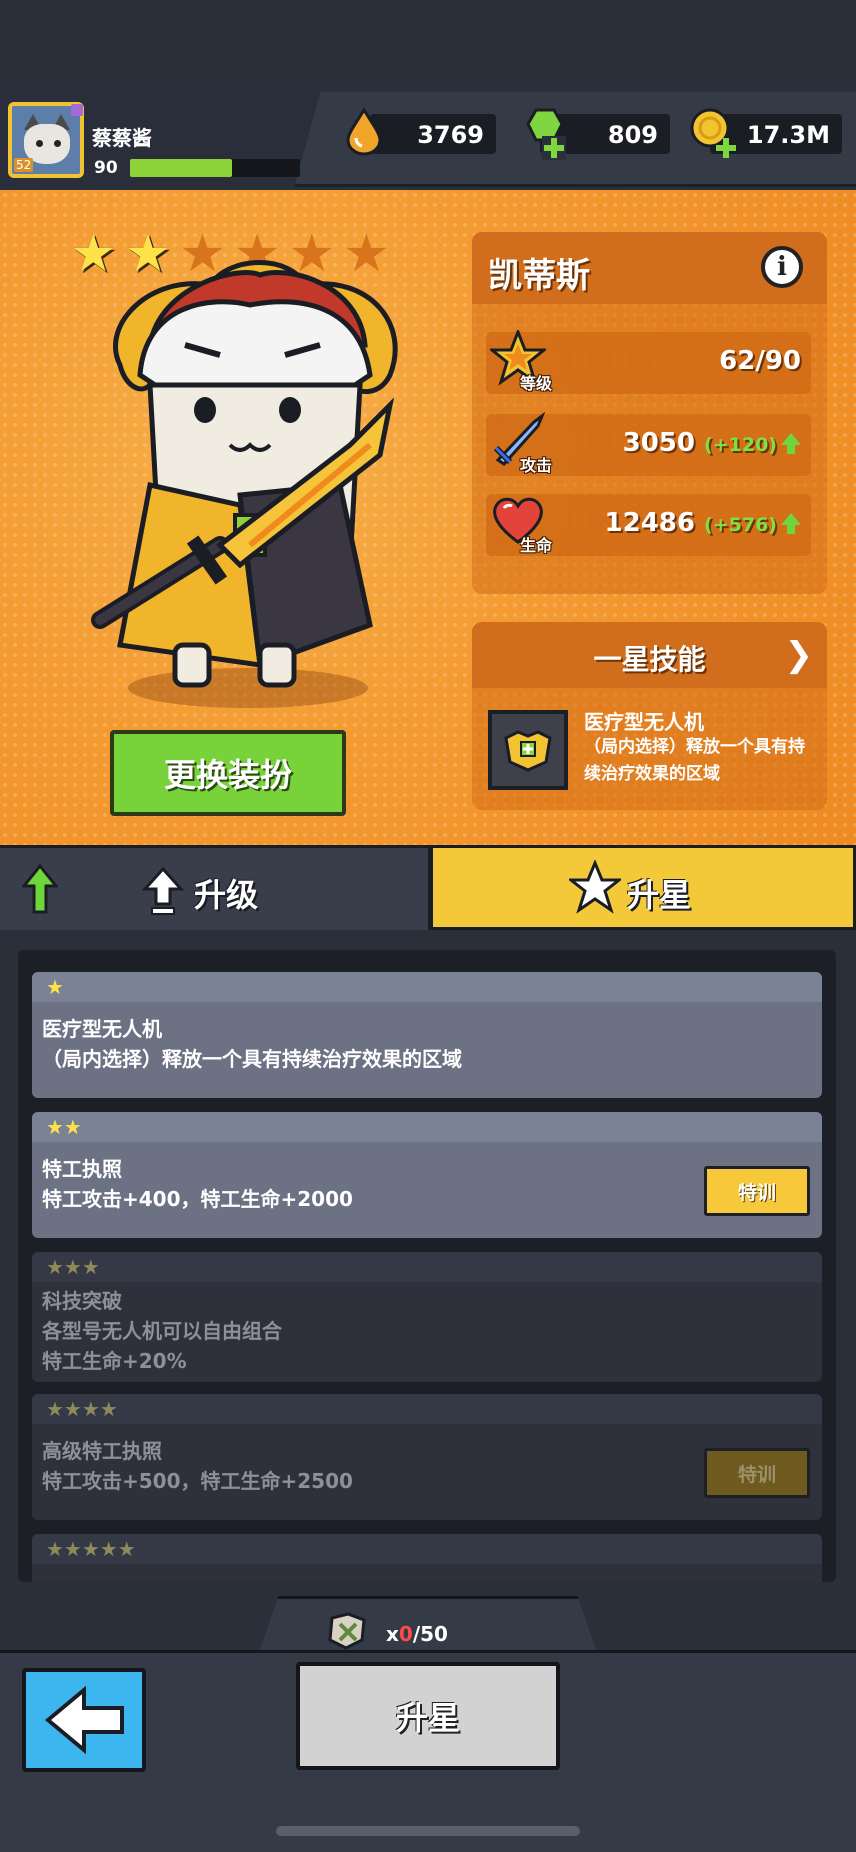  I want to click on avatar-tag: 52, so click(24, 165).